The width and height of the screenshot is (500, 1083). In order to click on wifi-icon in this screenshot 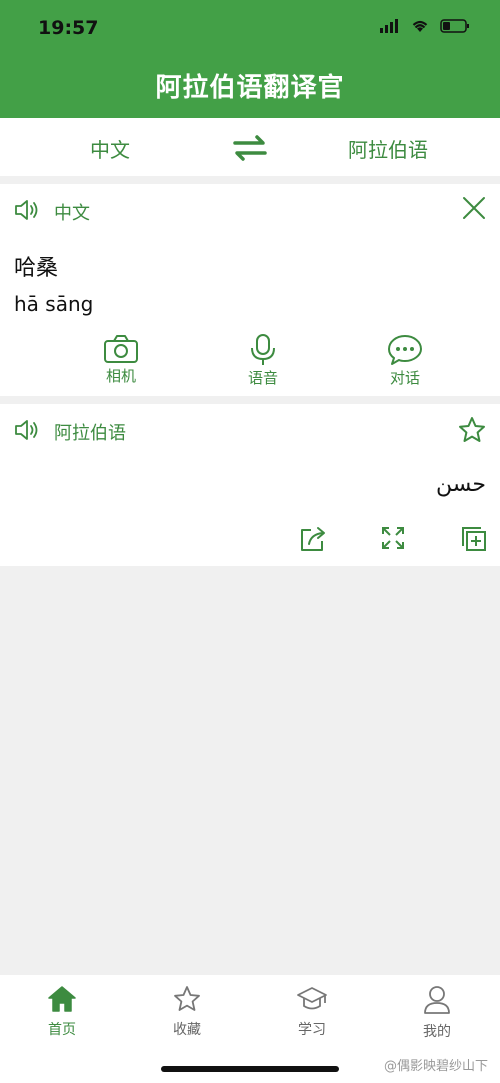, I will do `click(420, 26)`.